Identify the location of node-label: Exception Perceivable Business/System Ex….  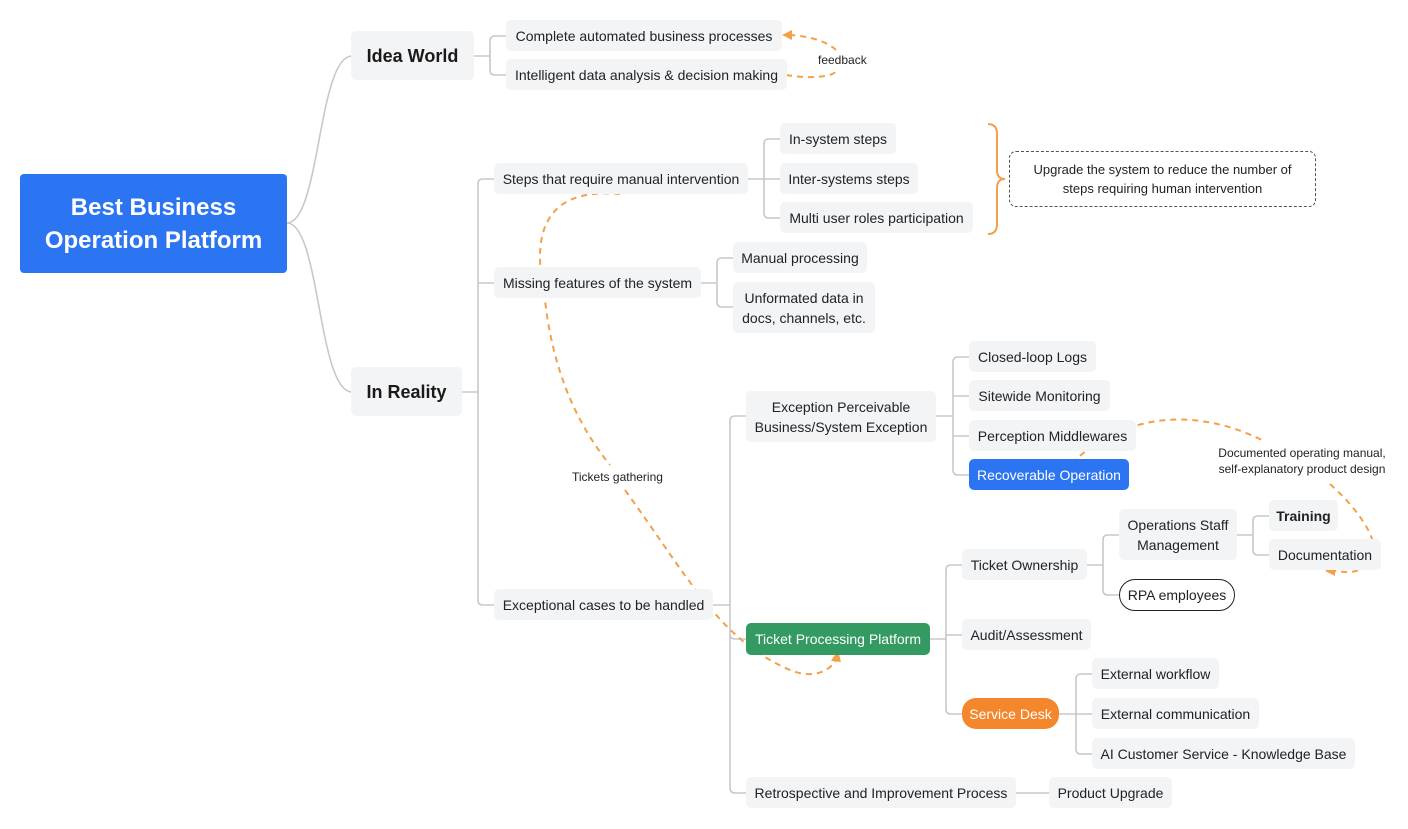
(841, 416).